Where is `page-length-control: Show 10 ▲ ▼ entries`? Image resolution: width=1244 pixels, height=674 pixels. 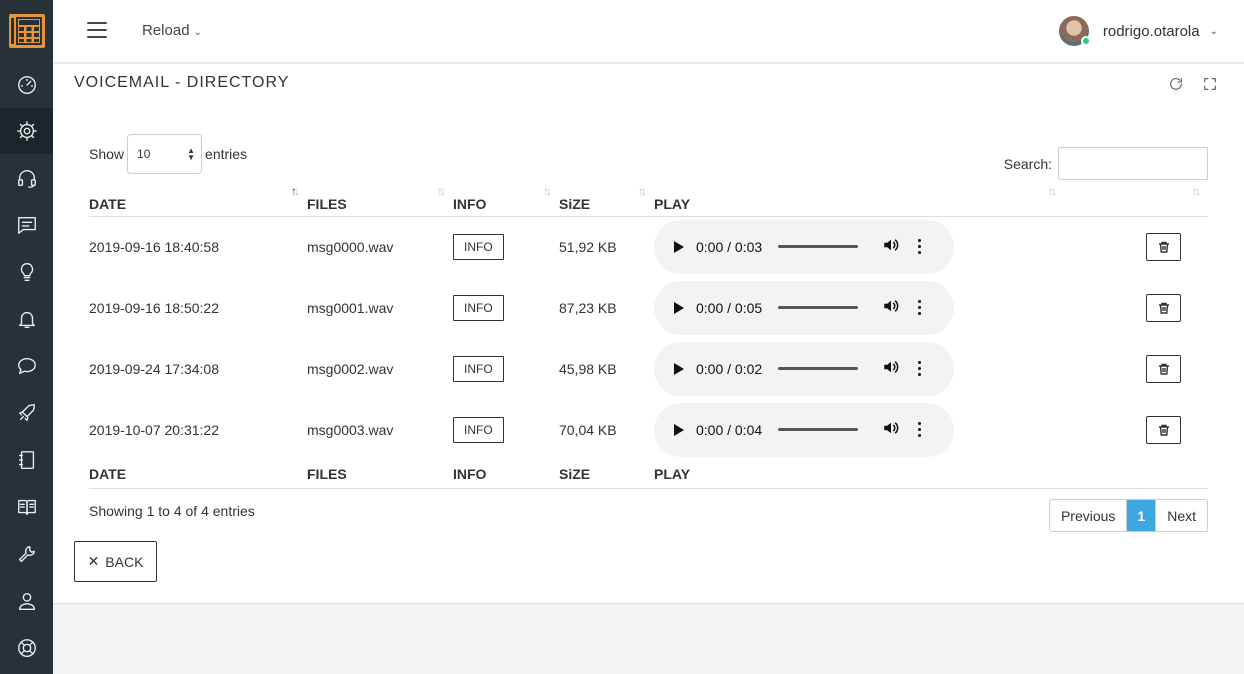 page-length-control: Show 10 ▲ ▼ entries is located at coordinates (168, 154).